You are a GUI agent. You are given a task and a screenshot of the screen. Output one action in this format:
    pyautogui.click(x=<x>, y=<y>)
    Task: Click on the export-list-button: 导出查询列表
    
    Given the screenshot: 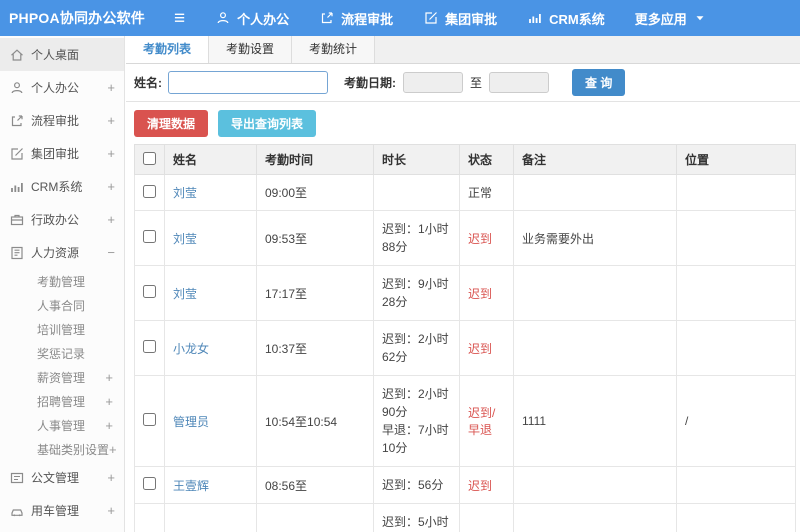 What is the action you would take?
    pyautogui.click(x=267, y=123)
    